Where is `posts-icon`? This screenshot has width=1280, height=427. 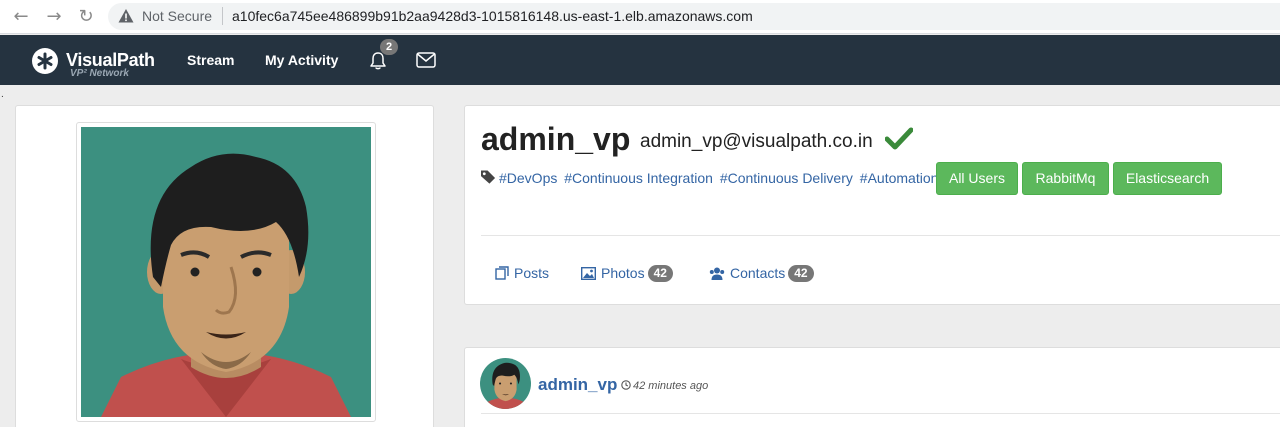 posts-icon is located at coordinates (502, 273).